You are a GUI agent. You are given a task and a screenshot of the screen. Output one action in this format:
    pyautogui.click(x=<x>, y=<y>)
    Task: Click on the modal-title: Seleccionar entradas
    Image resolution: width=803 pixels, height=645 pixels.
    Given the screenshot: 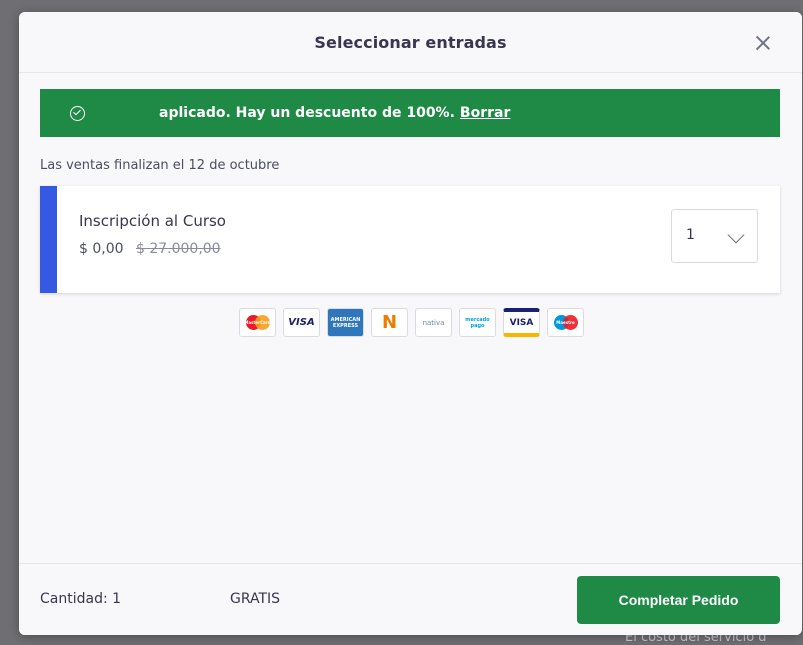 What is the action you would take?
    pyautogui.click(x=410, y=42)
    